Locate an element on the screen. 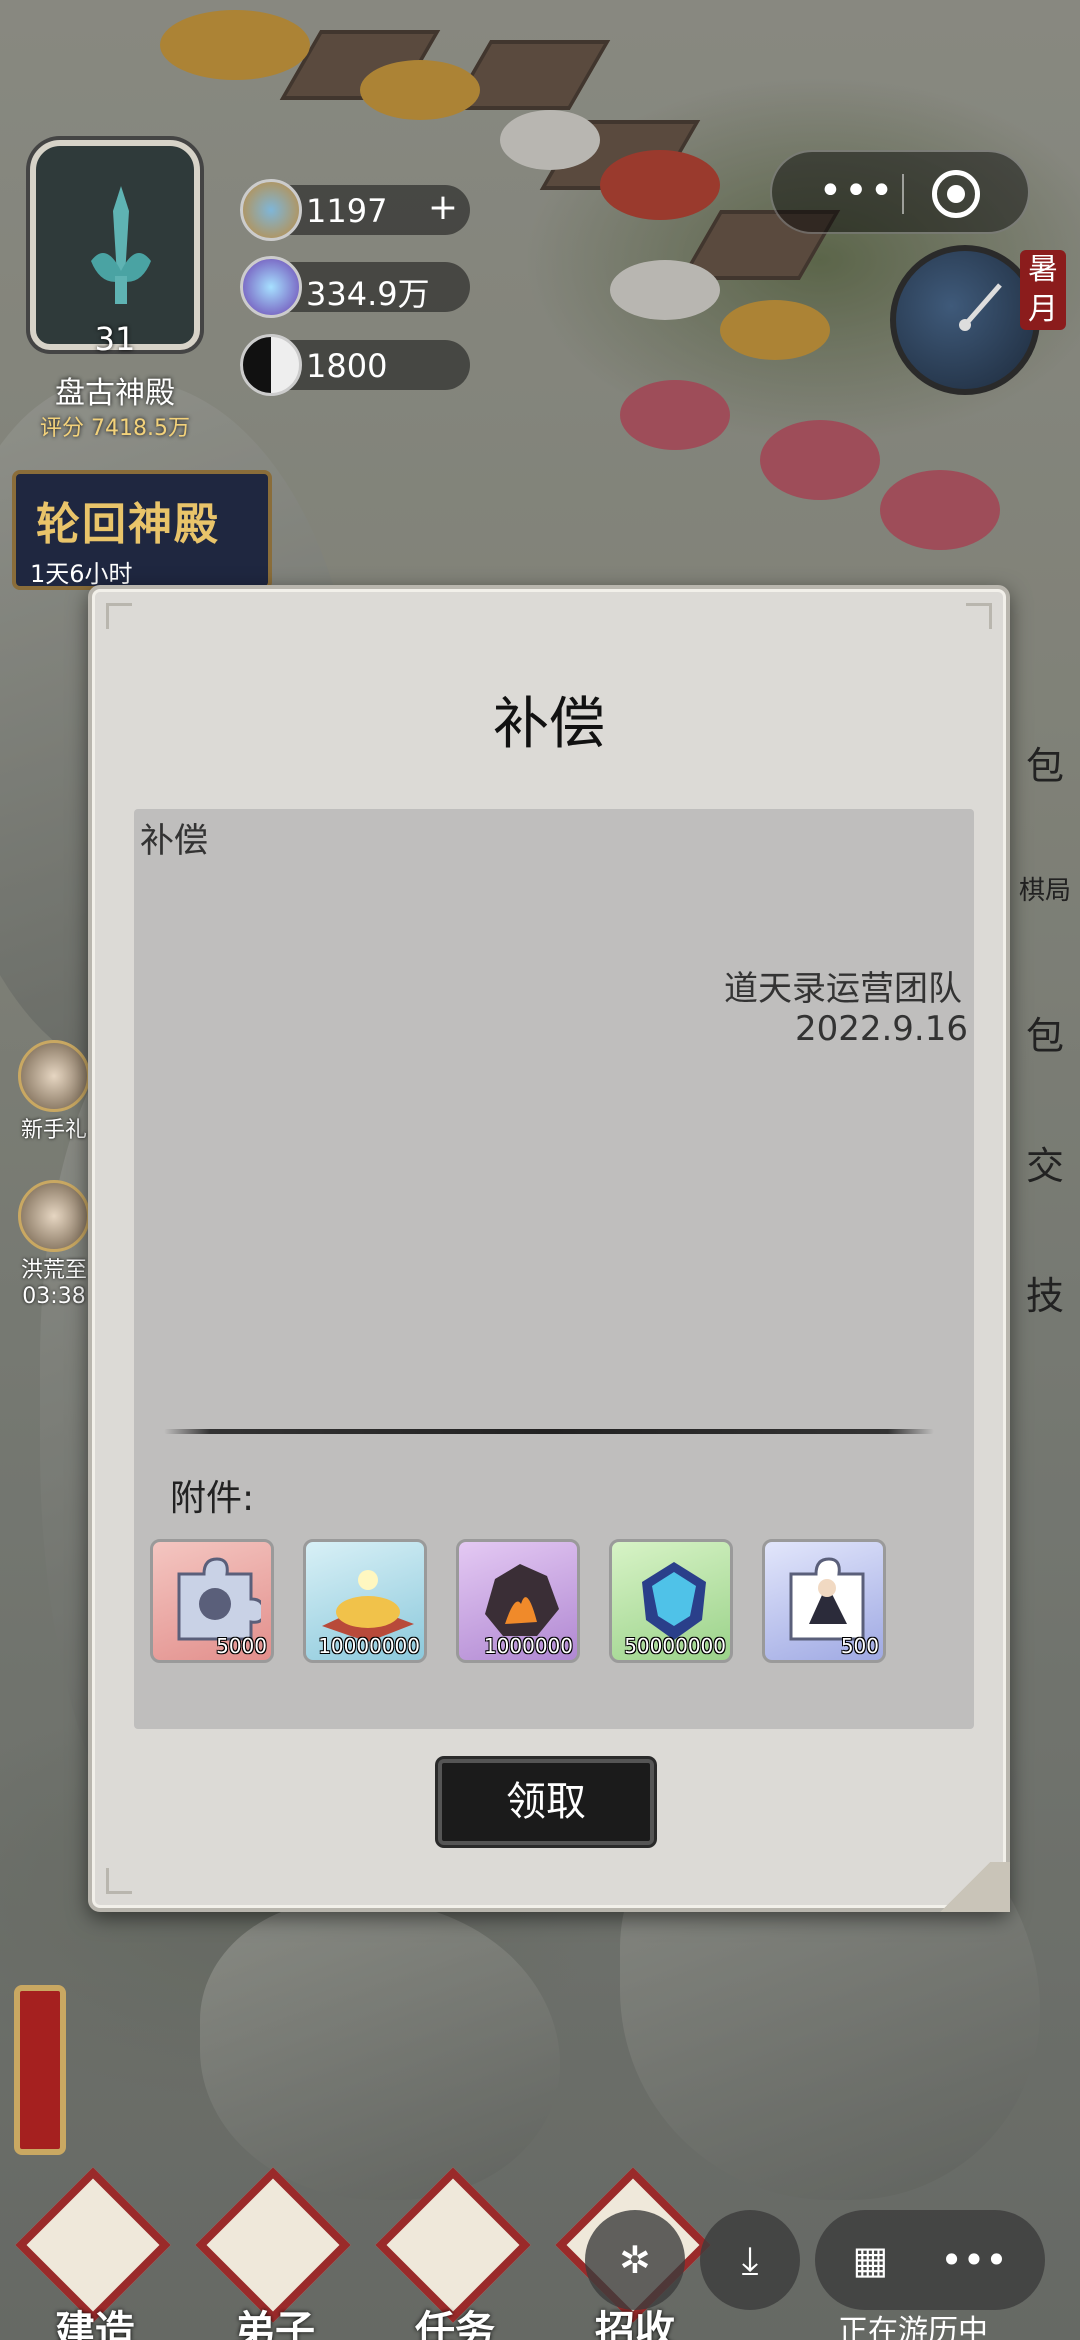 This screenshot has height=2340, width=1080. flood-event-icon is located at coordinates (54, 1216).